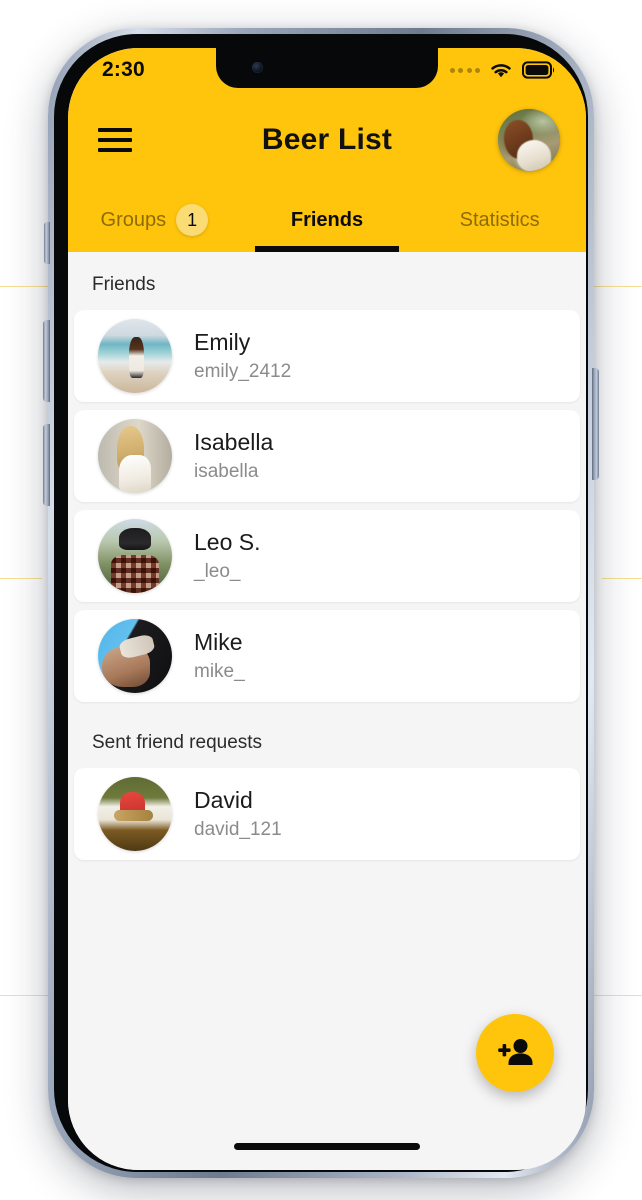 This screenshot has width=642, height=1200. What do you see at coordinates (217, 571) in the screenshot?
I see `friend-handle: _leo_` at bounding box center [217, 571].